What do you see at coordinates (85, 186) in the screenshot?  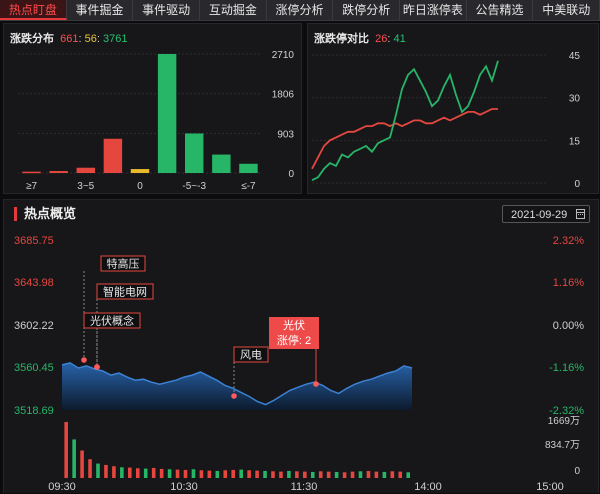 I see `x-tick-label: 3~5` at bounding box center [85, 186].